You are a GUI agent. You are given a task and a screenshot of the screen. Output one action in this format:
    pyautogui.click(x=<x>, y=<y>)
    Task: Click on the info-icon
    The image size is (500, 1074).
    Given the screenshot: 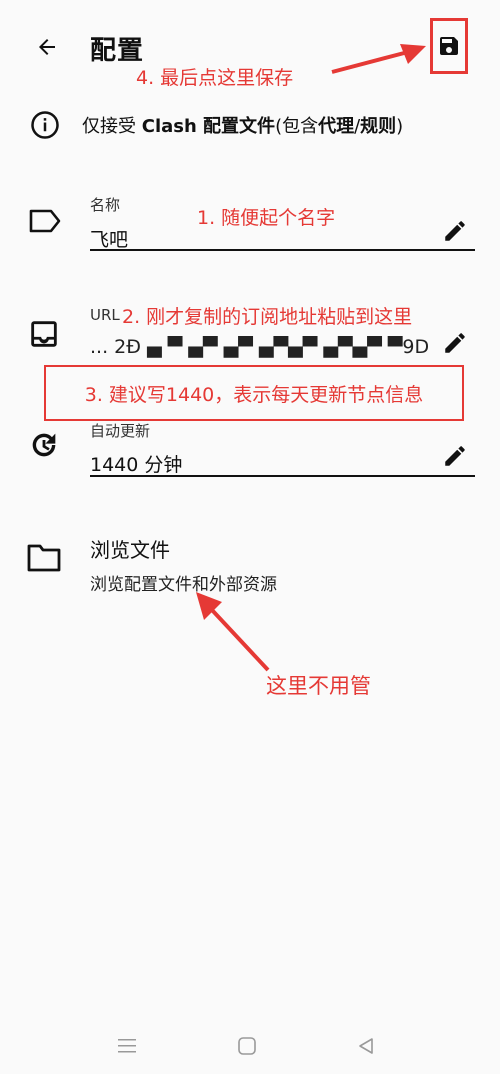 What is the action you would take?
    pyautogui.click(x=45, y=125)
    